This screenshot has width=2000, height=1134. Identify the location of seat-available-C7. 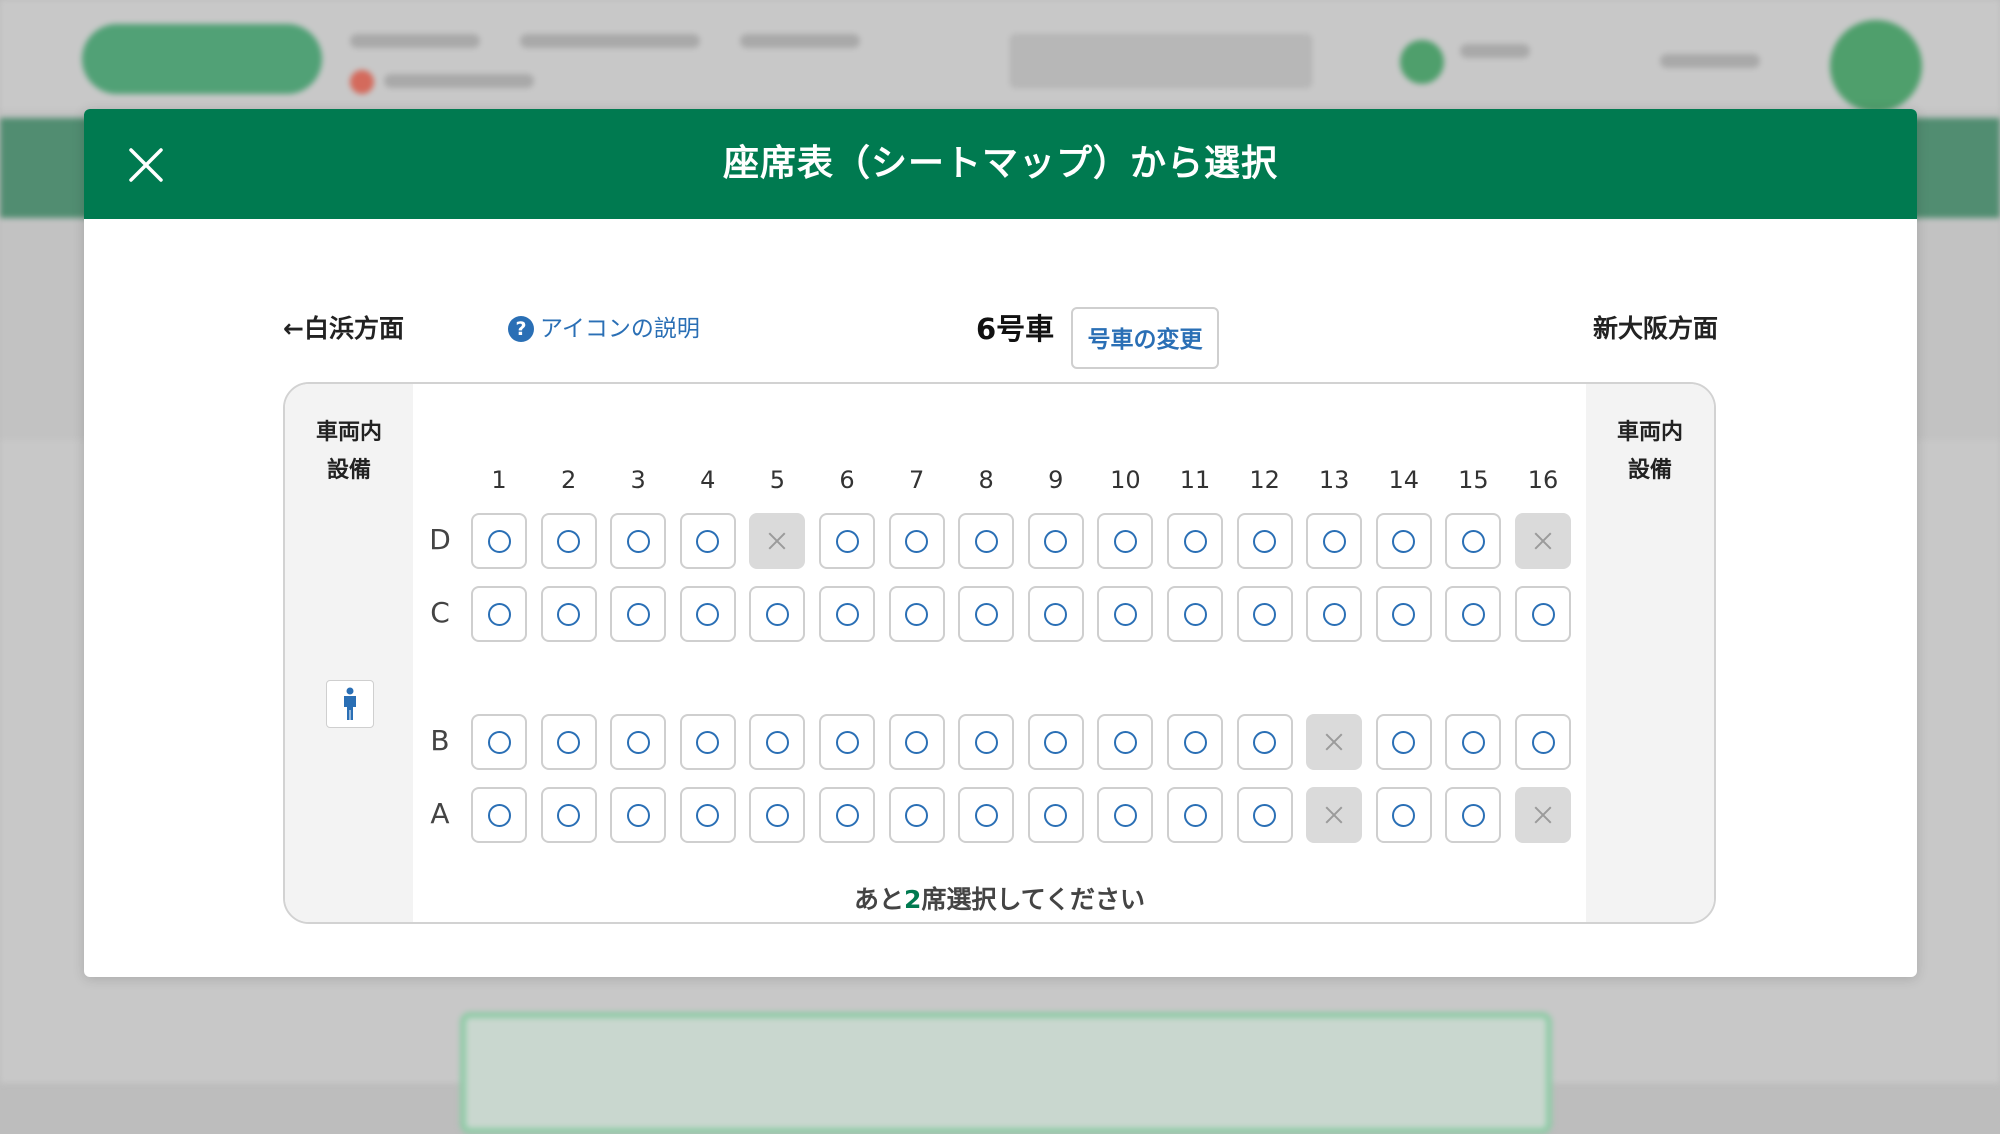
(916, 614).